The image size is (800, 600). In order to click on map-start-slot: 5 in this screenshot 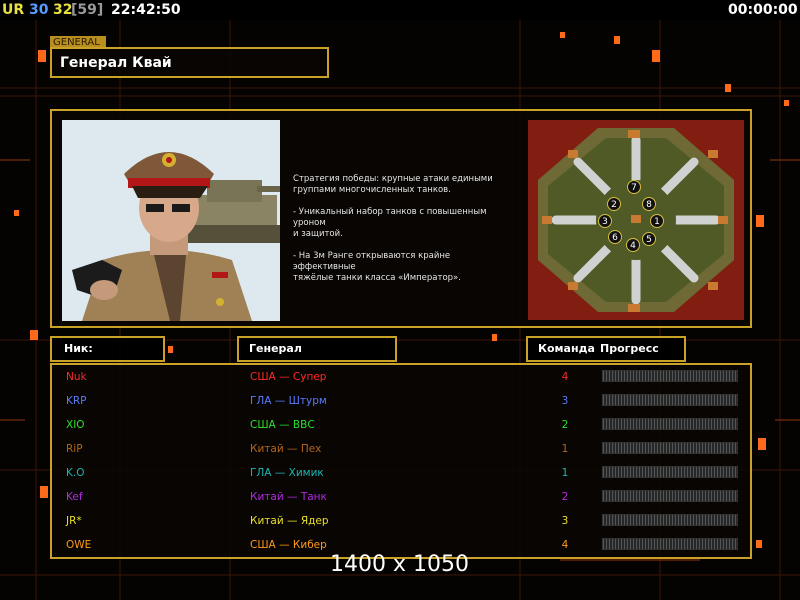, I will do `click(649, 239)`.